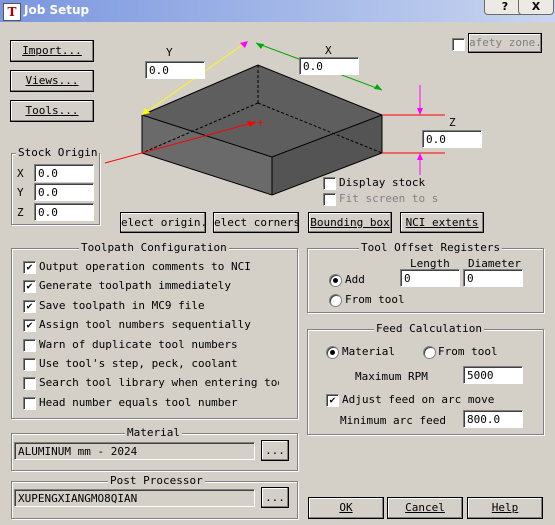 This screenshot has width=555, height=525. What do you see at coordinates (12, 12) in the screenshot?
I see `app-icon: T` at bounding box center [12, 12].